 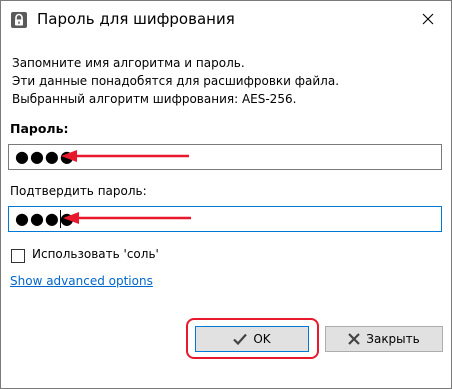 What do you see at coordinates (39, 128) in the screenshot?
I see `password-label: Пароль:` at bounding box center [39, 128].